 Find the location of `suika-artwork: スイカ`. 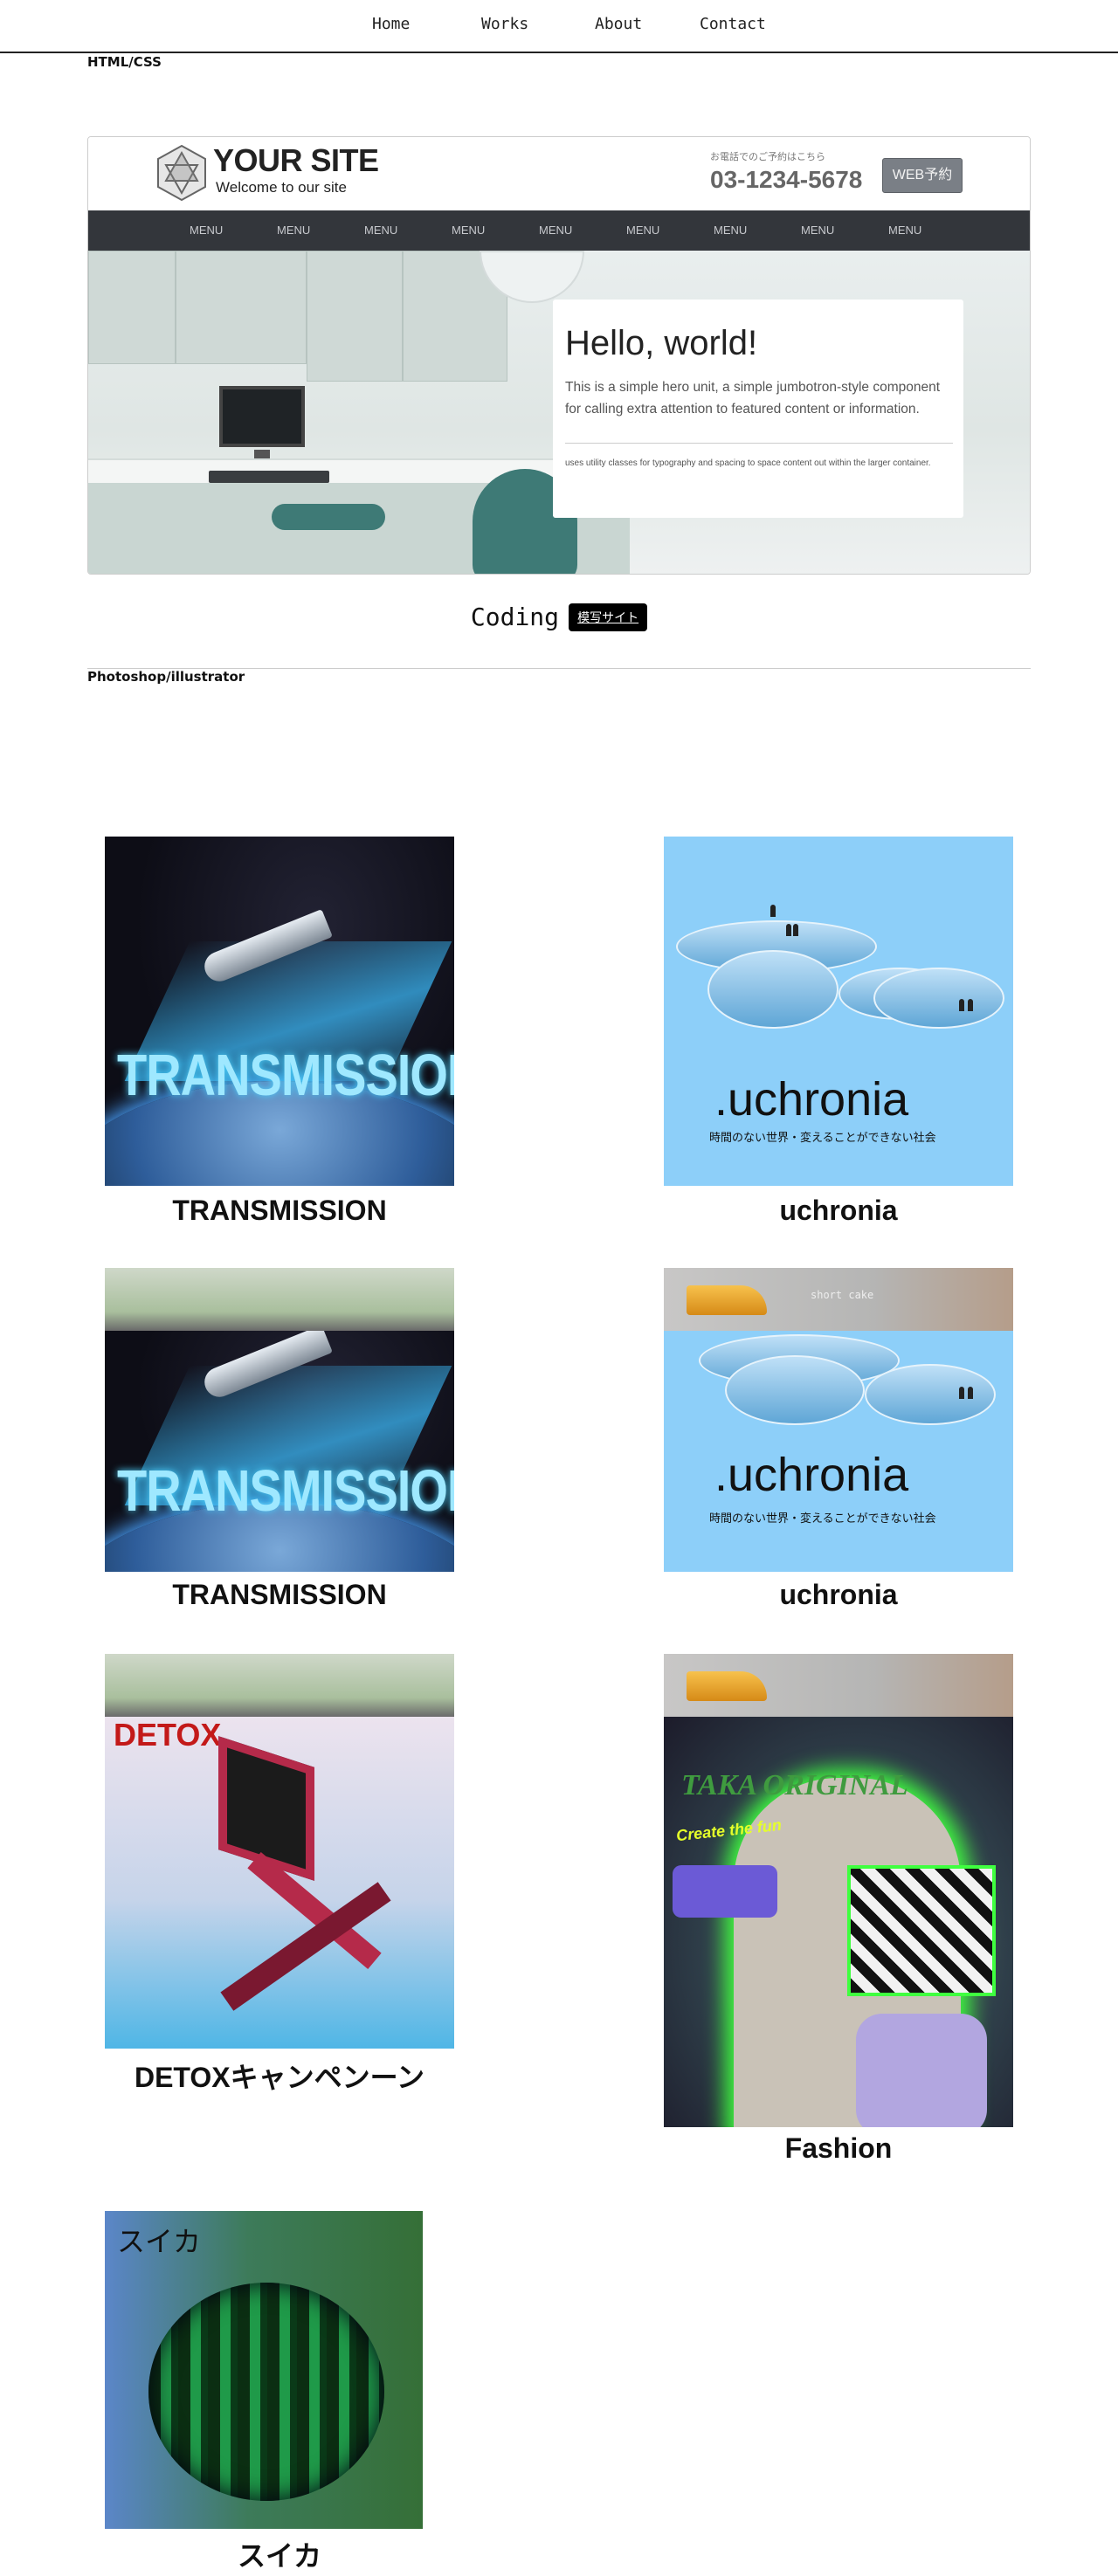

suika-artwork: スイカ is located at coordinates (264, 2370).